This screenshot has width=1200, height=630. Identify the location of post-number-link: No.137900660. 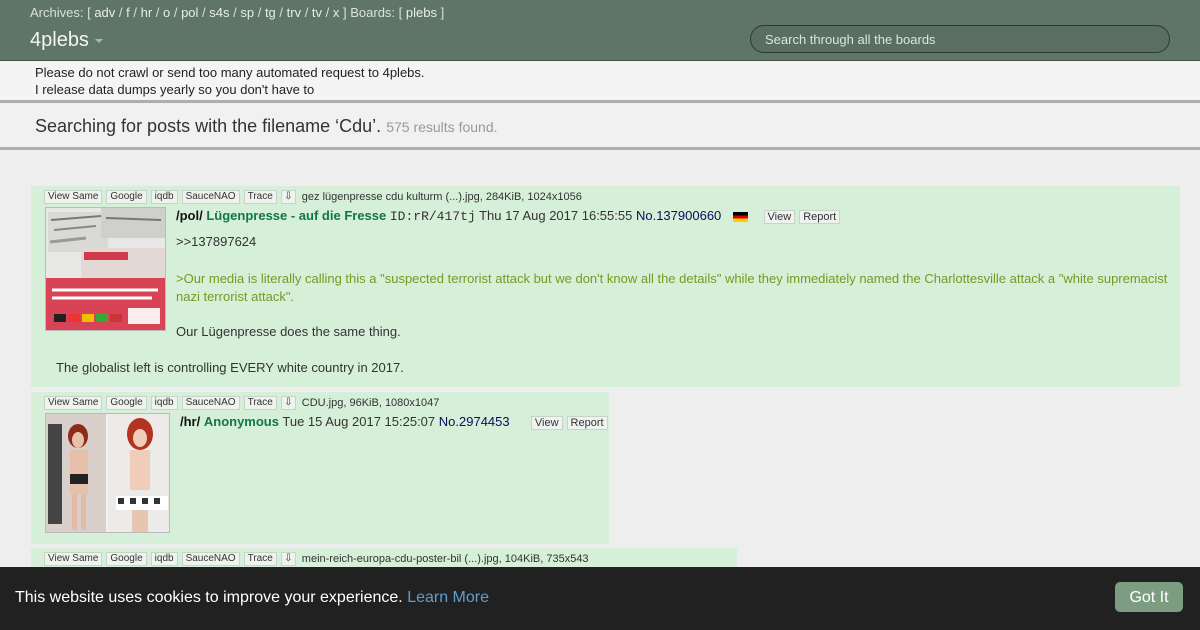
(678, 215).